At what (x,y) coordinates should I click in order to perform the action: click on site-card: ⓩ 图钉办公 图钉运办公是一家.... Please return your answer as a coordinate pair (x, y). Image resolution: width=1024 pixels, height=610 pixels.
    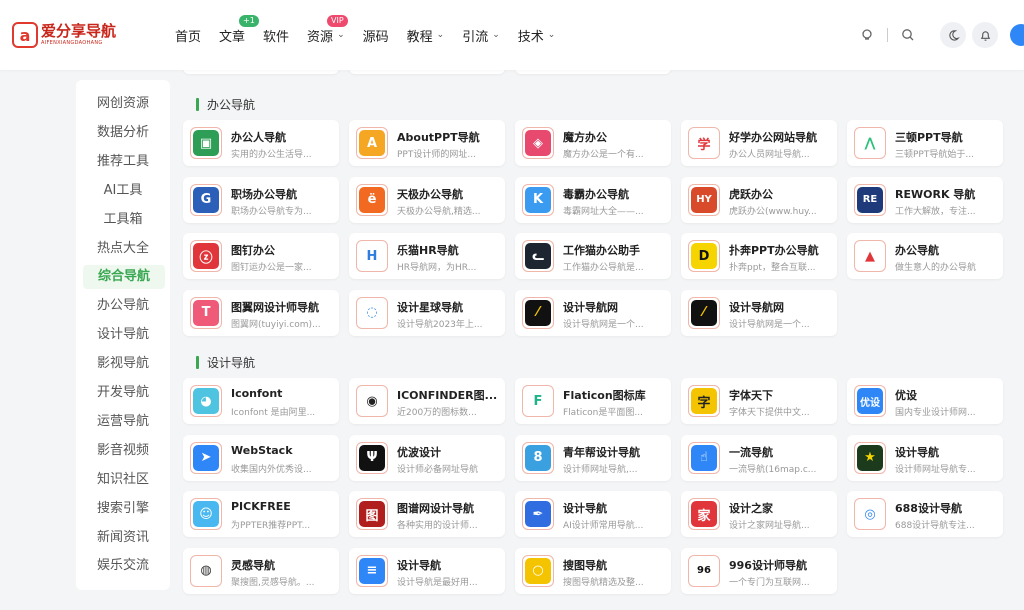
    Looking at the image, I should click on (261, 256).